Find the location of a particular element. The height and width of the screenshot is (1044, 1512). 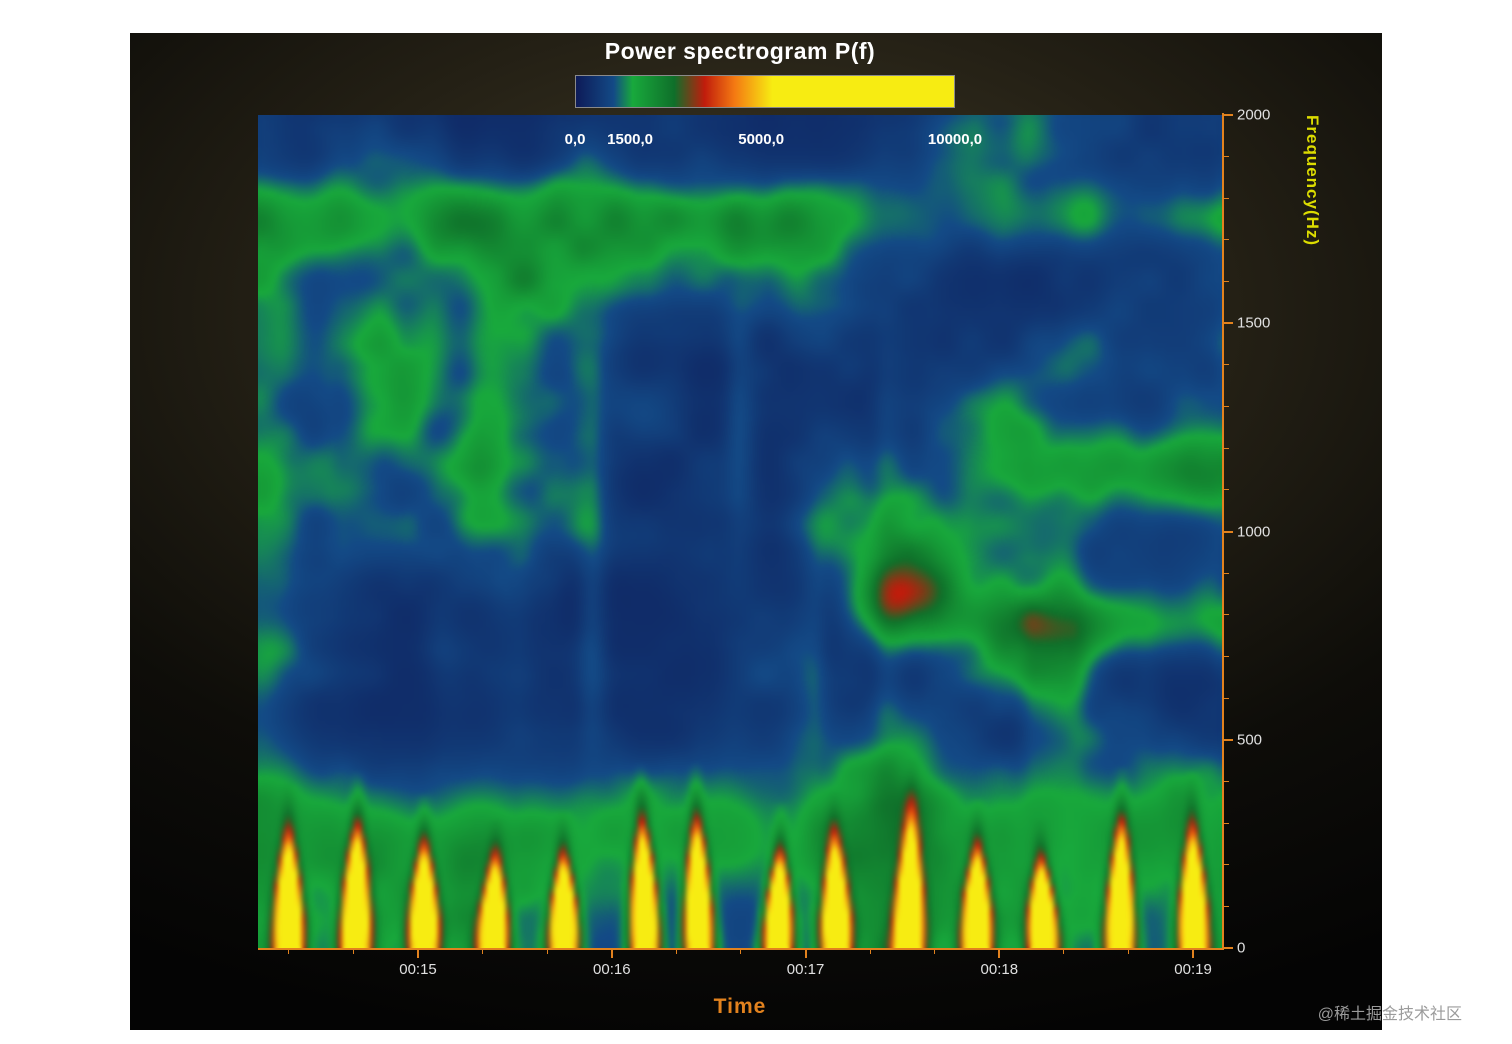

colorbar: 0,0 1500,0 5000,0 10000,0 is located at coordinates (774, 115).